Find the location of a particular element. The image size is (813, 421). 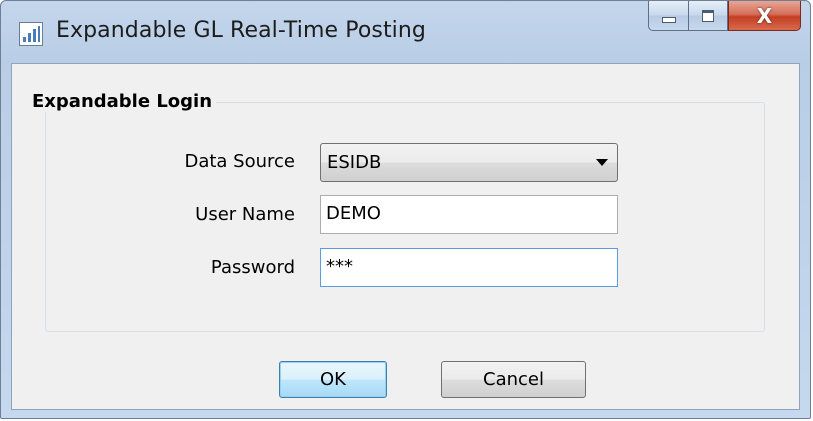

data-source-label: Data Source is located at coordinates (239, 161).